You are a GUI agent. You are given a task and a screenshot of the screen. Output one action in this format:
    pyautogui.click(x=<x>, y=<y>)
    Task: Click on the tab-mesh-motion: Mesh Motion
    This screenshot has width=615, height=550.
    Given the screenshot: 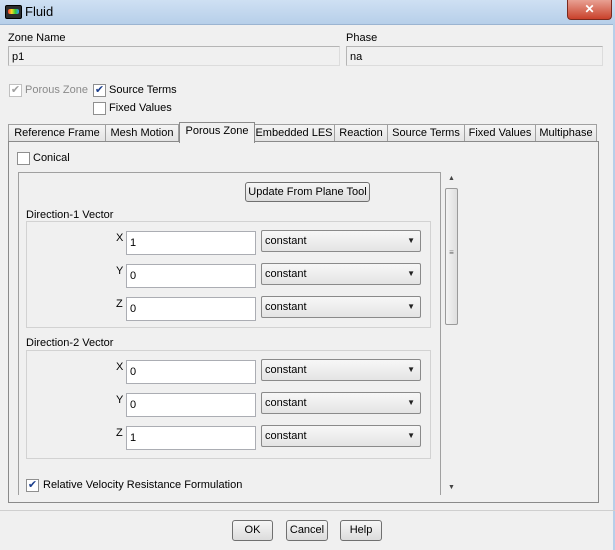 What is the action you would take?
    pyautogui.click(x=142, y=133)
    